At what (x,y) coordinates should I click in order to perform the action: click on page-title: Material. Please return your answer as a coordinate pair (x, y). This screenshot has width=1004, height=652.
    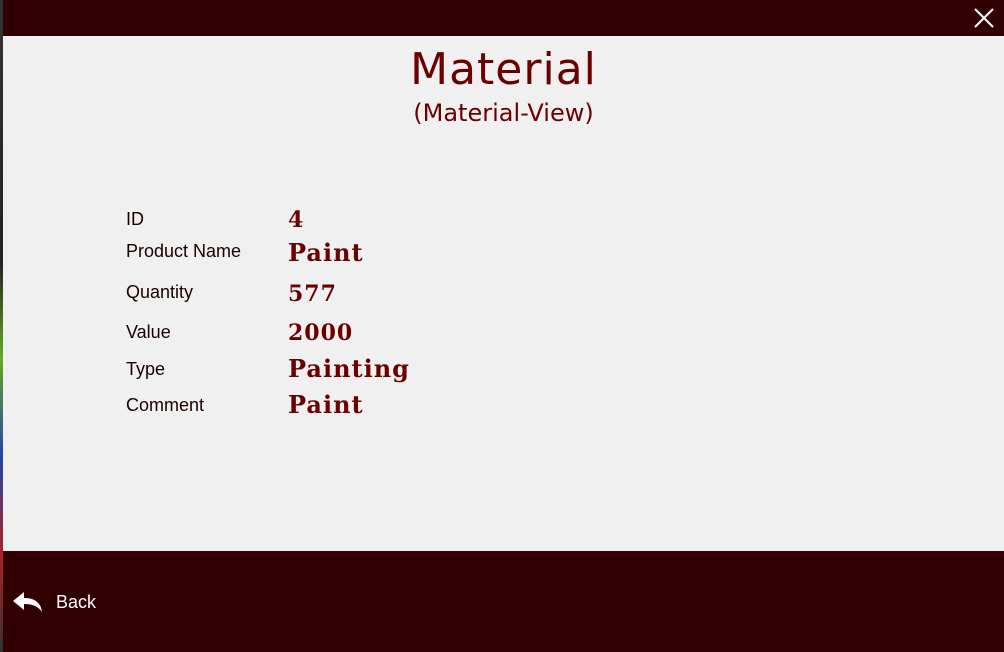
    Looking at the image, I should click on (503, 69).